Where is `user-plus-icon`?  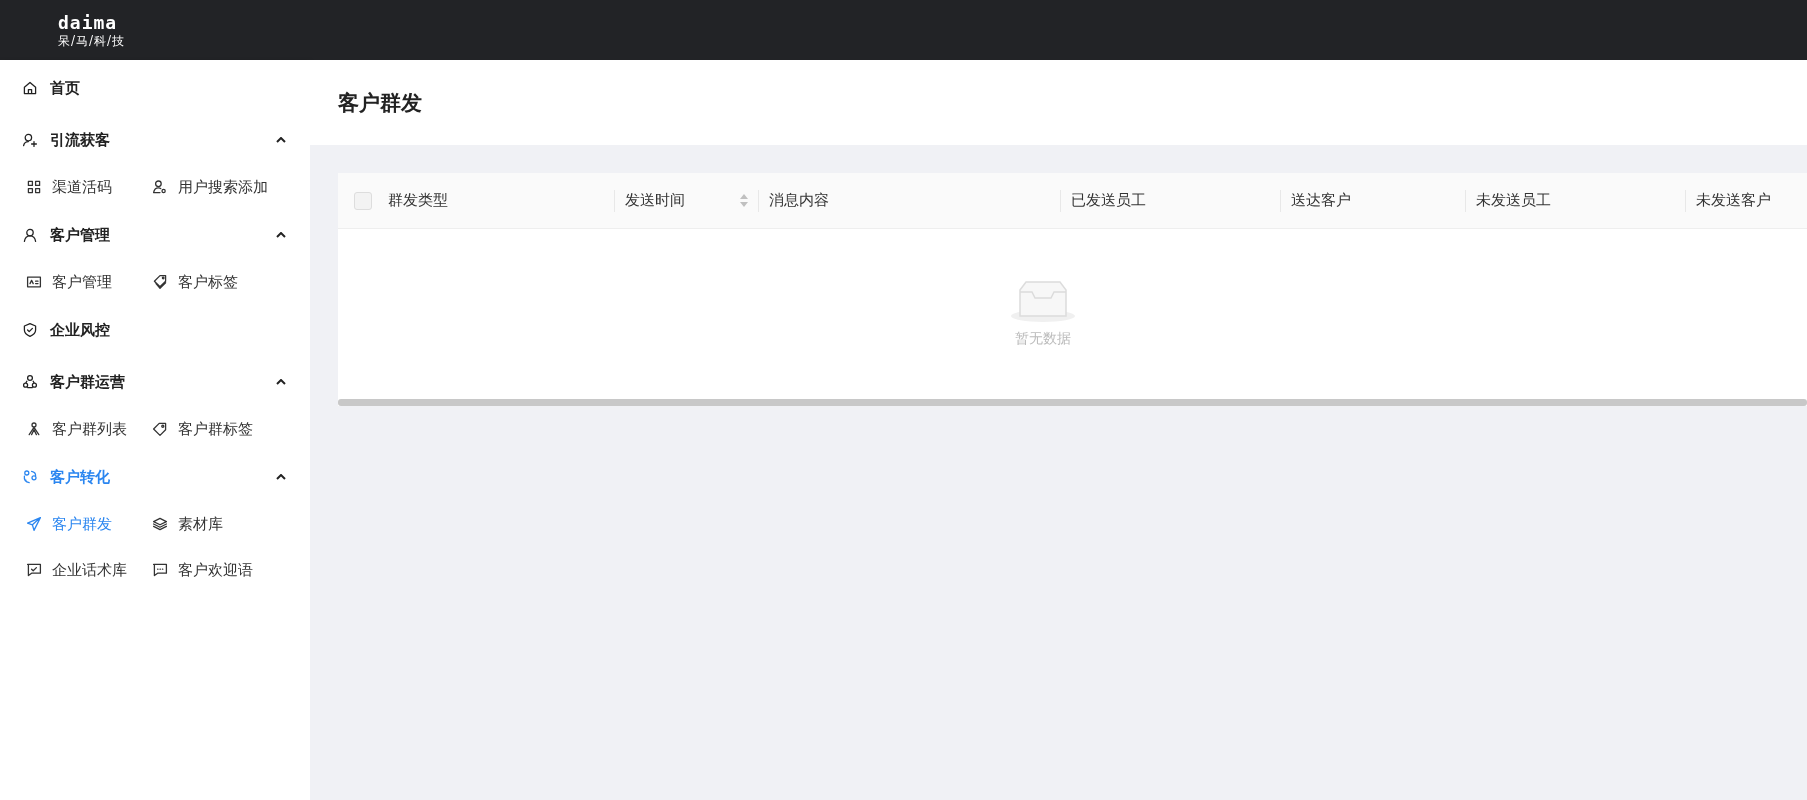 user-plus-icon is located at coordinates (30, 140).